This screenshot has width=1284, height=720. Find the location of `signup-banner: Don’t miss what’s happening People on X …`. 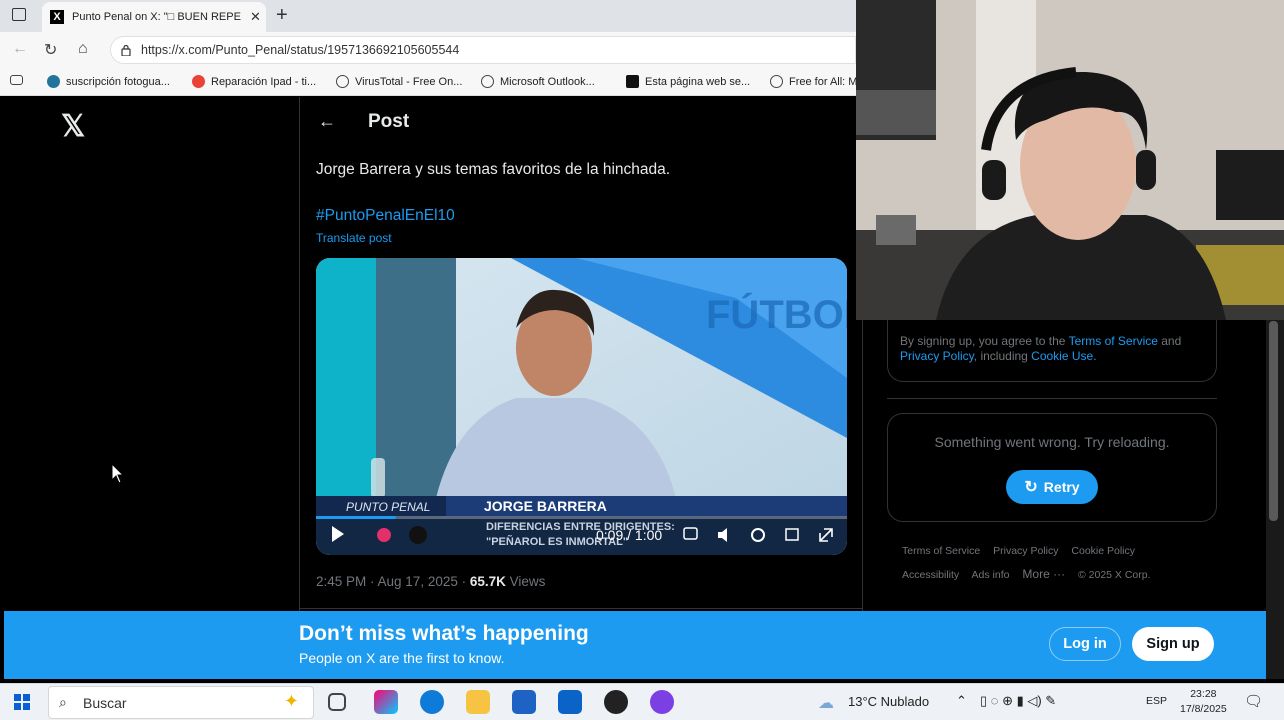

signup-banner: Don’t miss what’s happening People on X … is located at coordinates (635, 645).